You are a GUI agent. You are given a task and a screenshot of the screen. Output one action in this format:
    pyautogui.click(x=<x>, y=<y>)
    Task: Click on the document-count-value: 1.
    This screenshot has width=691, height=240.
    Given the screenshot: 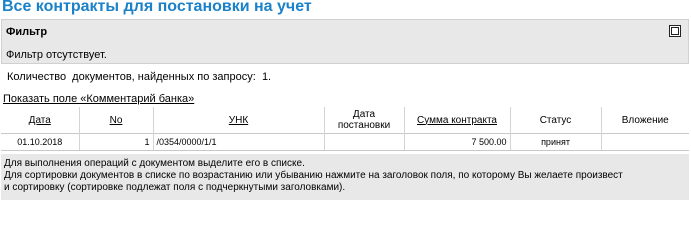 What is the action you would take?
    pyautogui.click(x=266, y=77)
    